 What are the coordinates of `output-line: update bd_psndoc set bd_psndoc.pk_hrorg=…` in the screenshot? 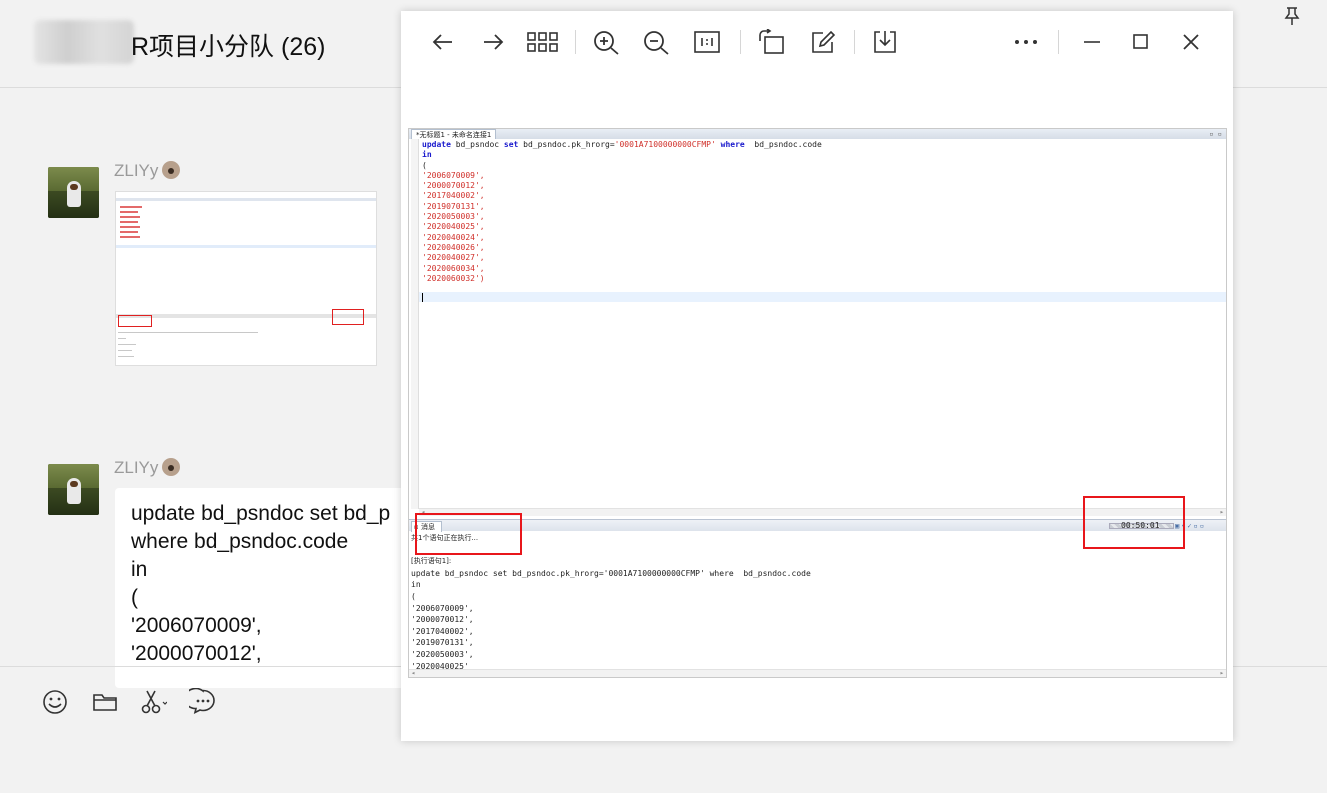 It's located at (611, 573).